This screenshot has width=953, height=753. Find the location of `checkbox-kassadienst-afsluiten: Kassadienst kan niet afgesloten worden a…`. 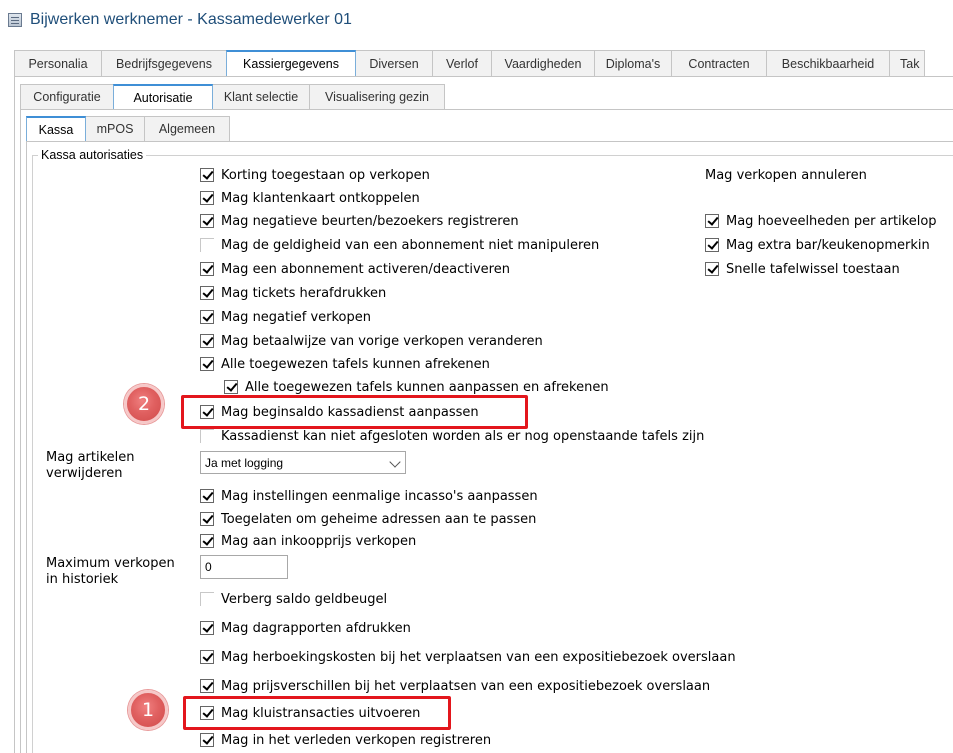

checkbox-kassadienst-afsluiten: Kassadienst kan niet afgesloten worden a… is located at coordinates (452, 436).